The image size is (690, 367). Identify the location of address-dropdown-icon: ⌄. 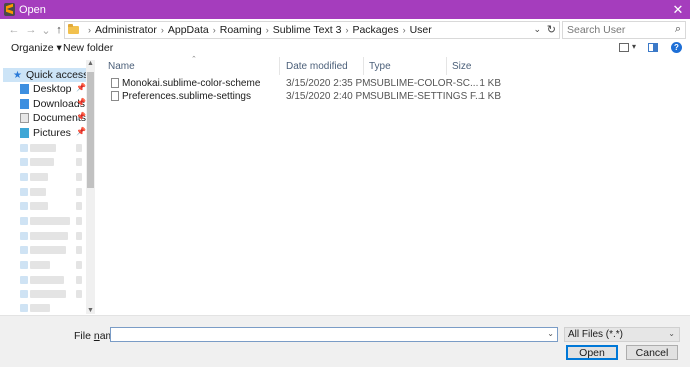
(537, 29).